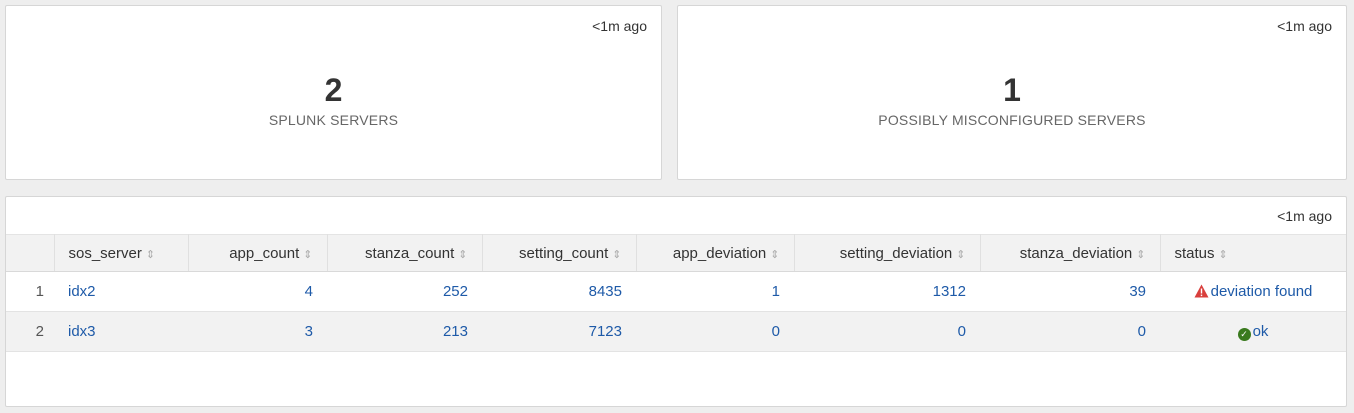 Image resolution: width=1354 pixels, height=413 pixels. Describe the element at coordinates (1194, 253) in the screenshot. I see `column-header-label: status` at that location.